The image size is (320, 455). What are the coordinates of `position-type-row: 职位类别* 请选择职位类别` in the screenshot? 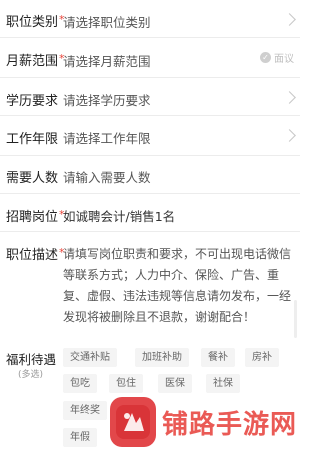 It's located at (150, 19).